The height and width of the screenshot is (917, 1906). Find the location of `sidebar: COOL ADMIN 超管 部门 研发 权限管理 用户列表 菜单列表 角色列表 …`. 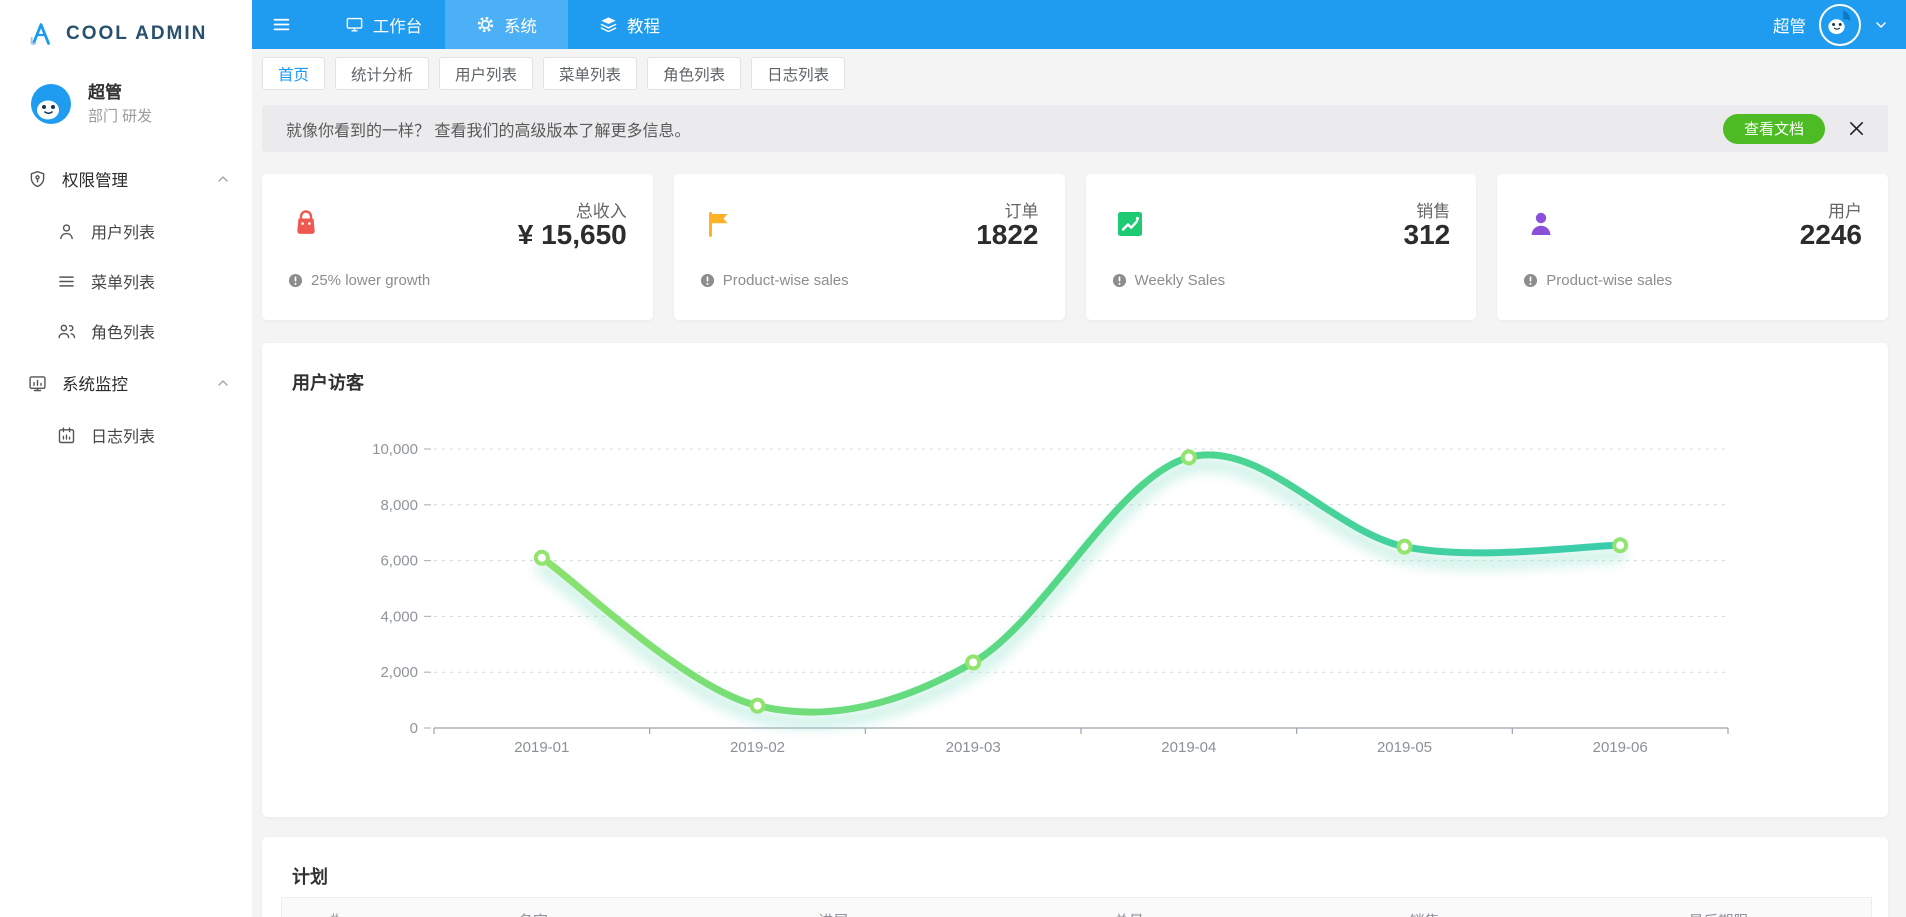

sidebar: COOL ADMIN 超管 部门 研发 权限管理 用户列表 菜单列表 角色列表 … is located at coordinates (126, 458).